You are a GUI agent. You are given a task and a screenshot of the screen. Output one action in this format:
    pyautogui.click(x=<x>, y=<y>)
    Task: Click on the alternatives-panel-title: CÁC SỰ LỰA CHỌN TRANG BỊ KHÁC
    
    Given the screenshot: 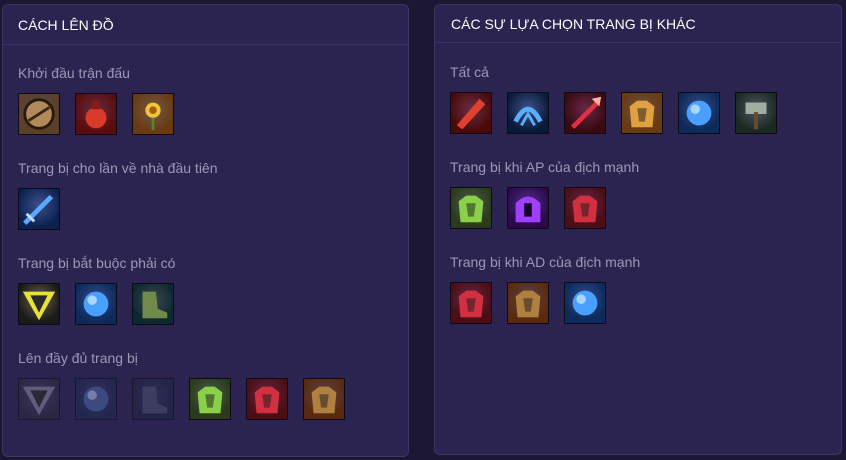 What is the action you would take?
    pyautogui.click(x=638, y=24)
    